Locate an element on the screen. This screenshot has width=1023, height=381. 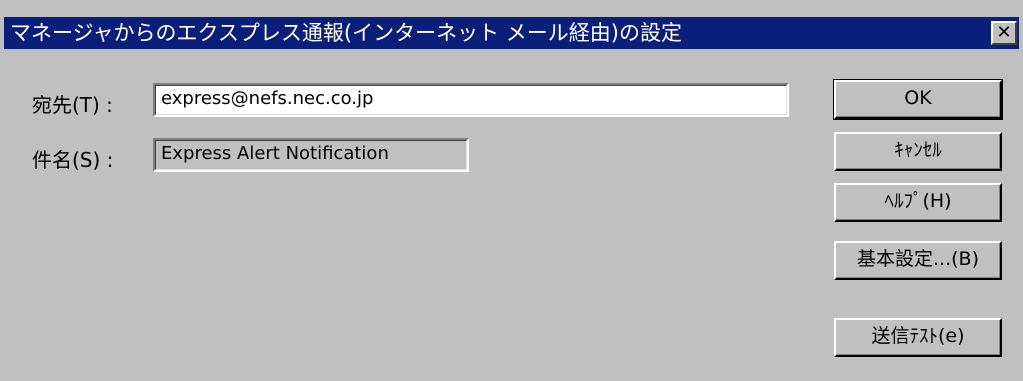
title-bar: マネージャからのエクスプレス通報(インターネット メール経由)の設定 ✕ is located at coordinates (511, 33).